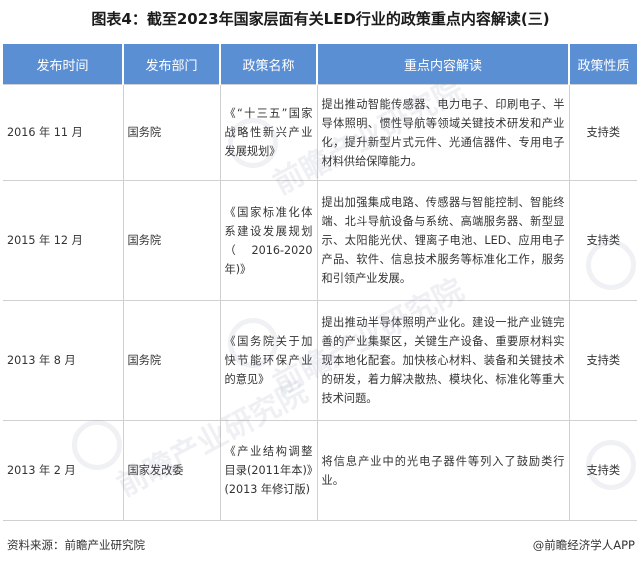 The width and height of the screenshot is (641, 565). I want to click on cell-content: 将信息产业中的光电子器件等列入了鼓励类行业。, so click(443, 470).